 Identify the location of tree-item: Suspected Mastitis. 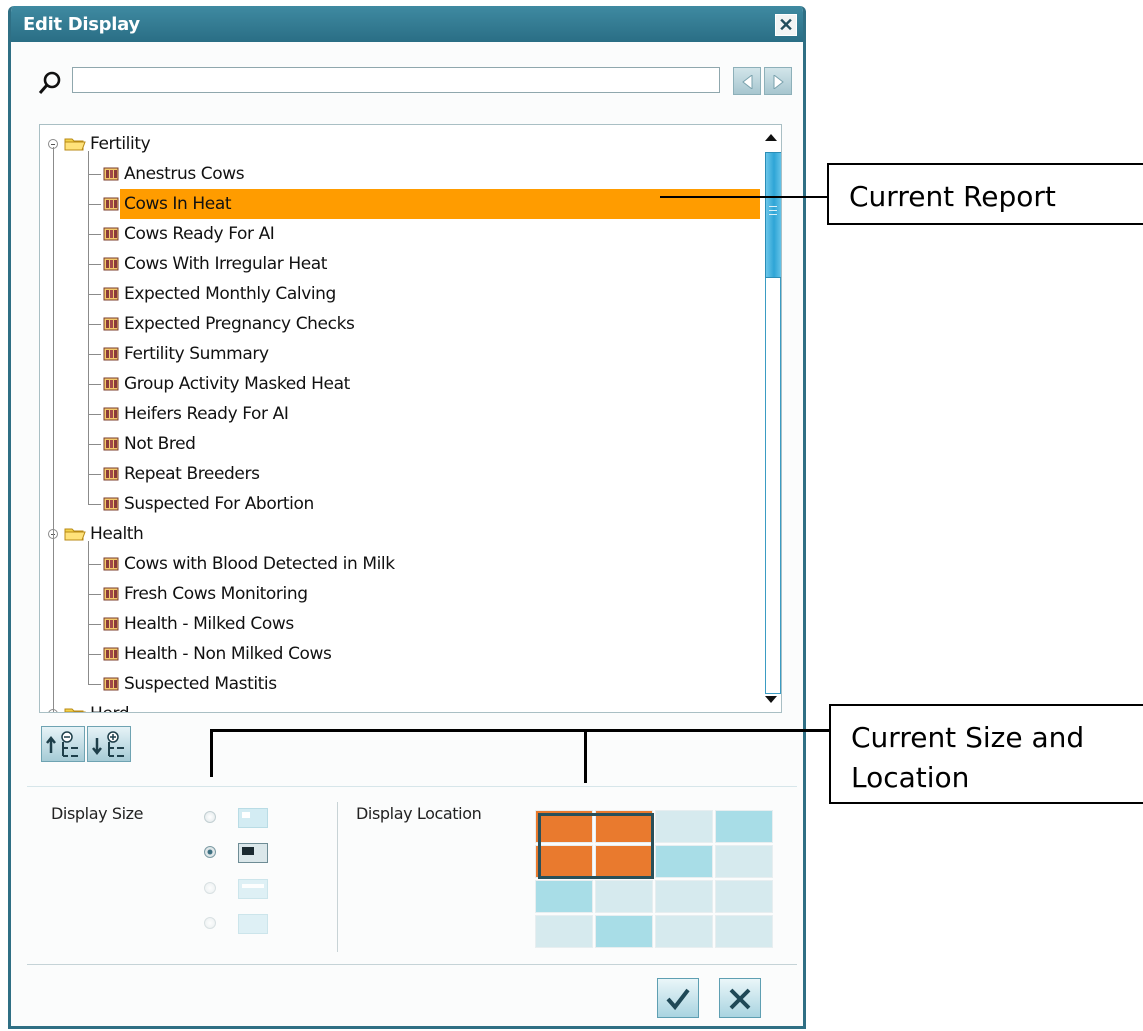
(189, 684).